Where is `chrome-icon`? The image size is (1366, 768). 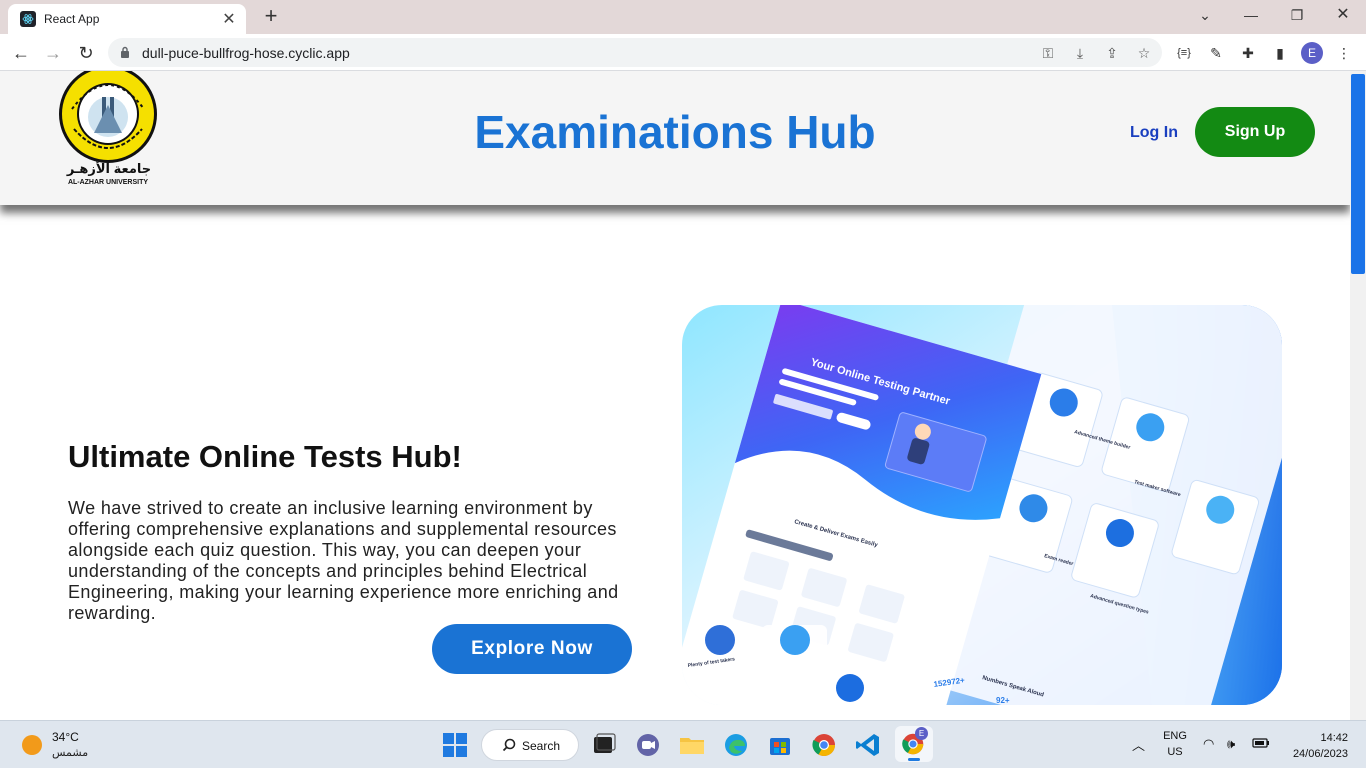
chrome-icon is located at coordinates (824, 745).